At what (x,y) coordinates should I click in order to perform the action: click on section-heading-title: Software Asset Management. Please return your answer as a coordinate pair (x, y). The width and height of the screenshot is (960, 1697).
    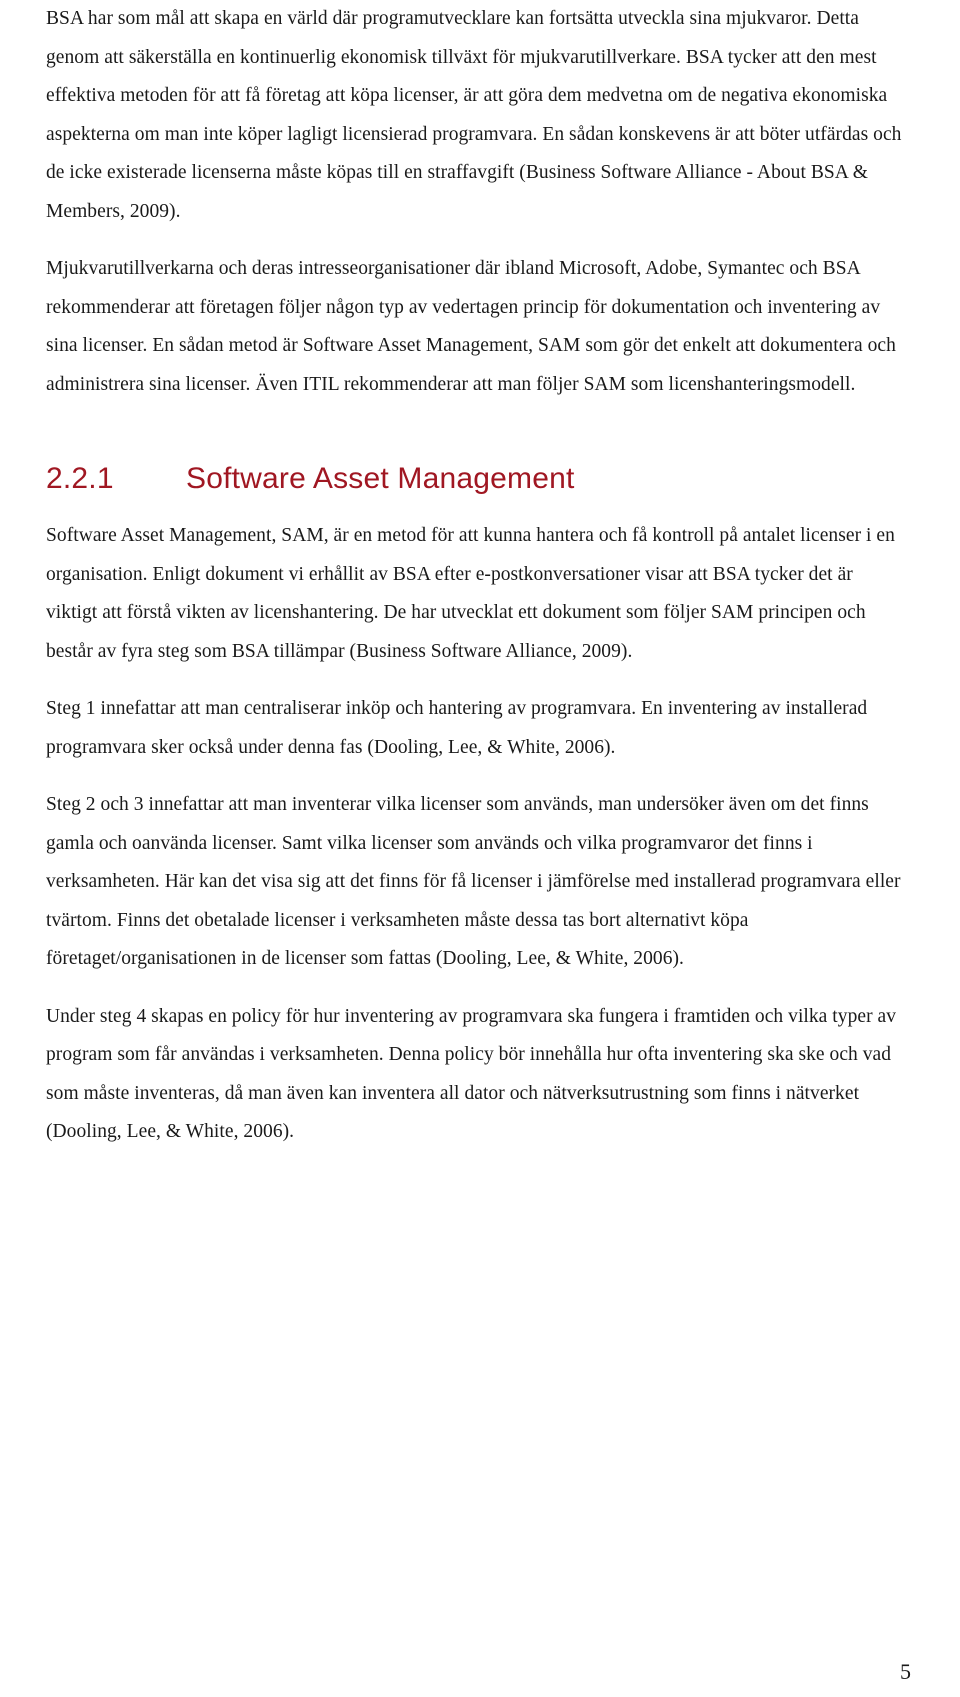
    Looking at the image, I should click on (380, 478).